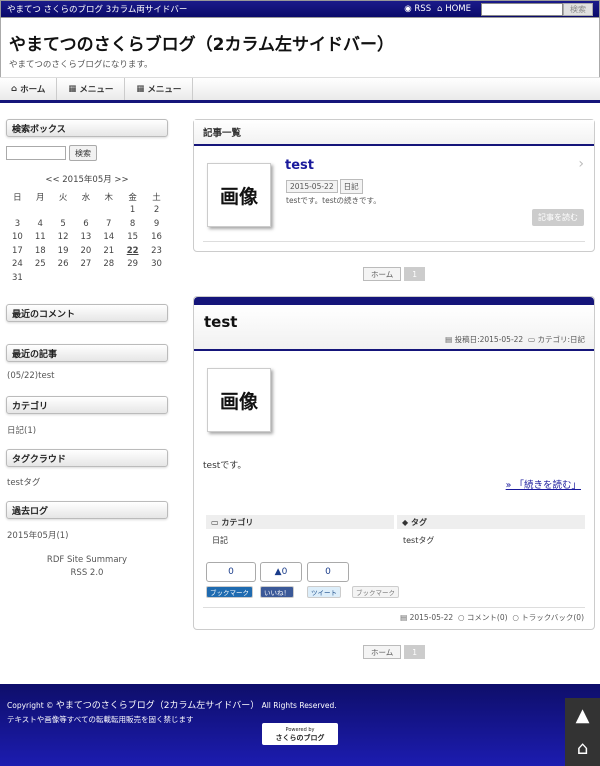 Image resolution: width=600 pixels, height=766 pixels. I want to click on calendar-weekday: 火, so click(63, 197).